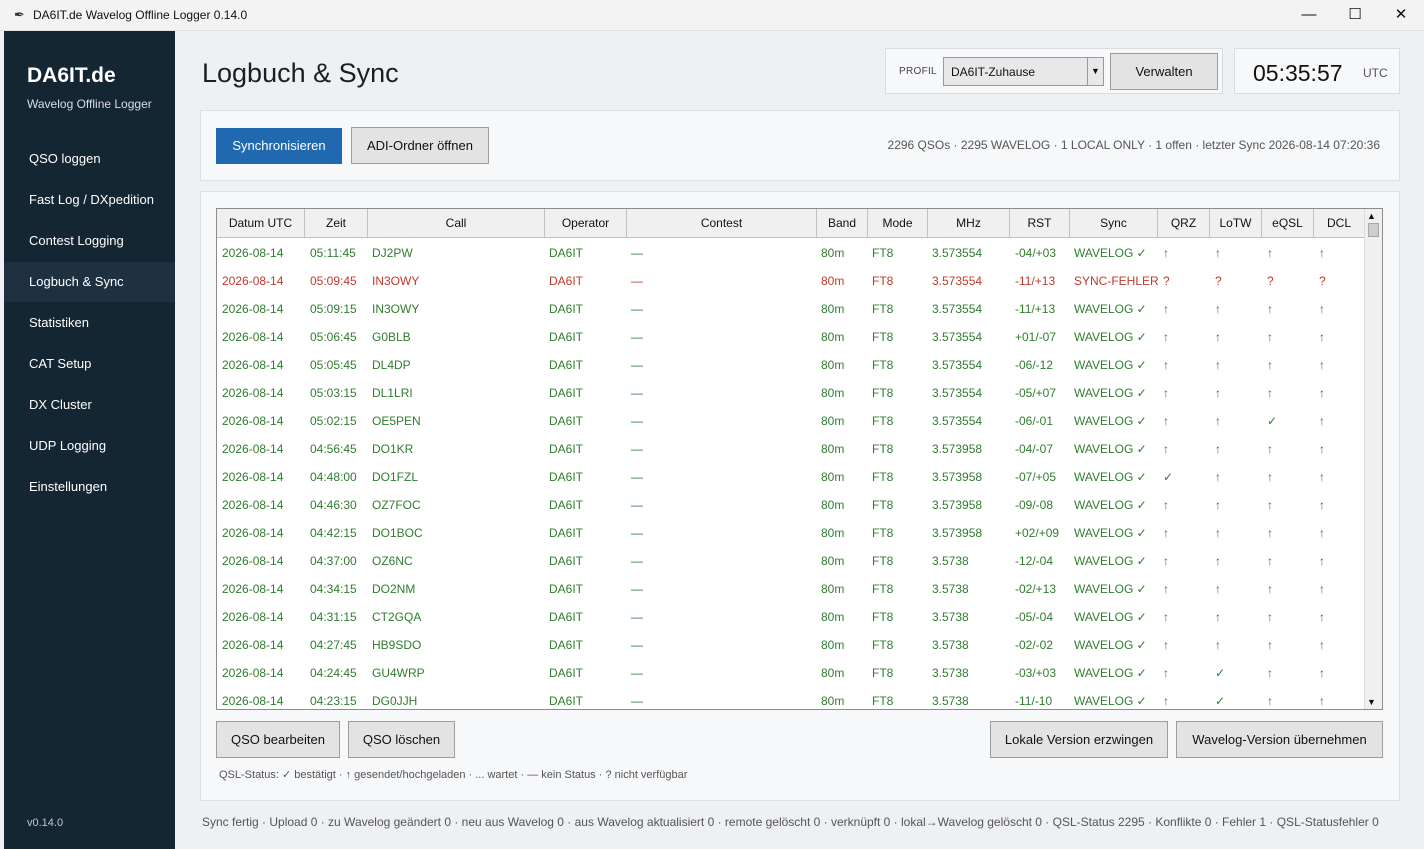 The height and width of the screenshot is (849, 1424). What do you see at coordinates (392, 393) in the screenshot?
I see `cell-call: DL1LRI` at bounding box center [392, 393].